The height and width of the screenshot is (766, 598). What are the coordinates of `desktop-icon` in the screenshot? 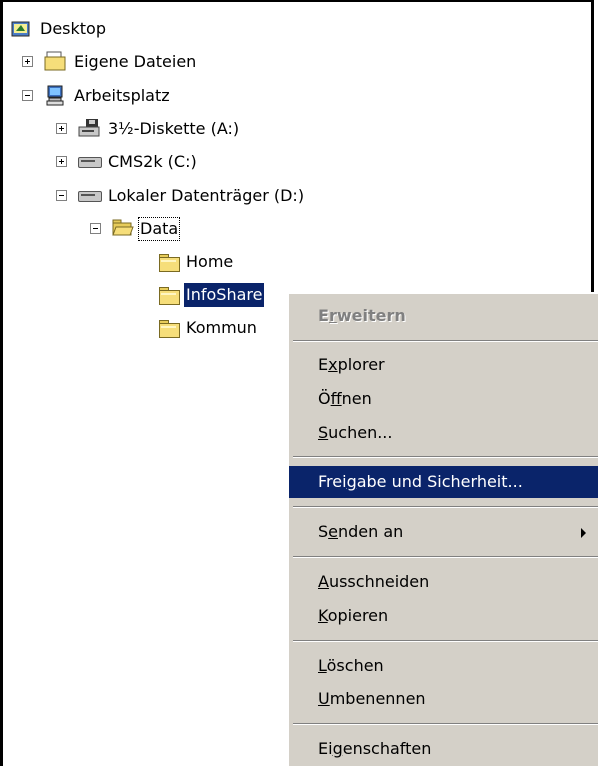 It's located at (21, 29).